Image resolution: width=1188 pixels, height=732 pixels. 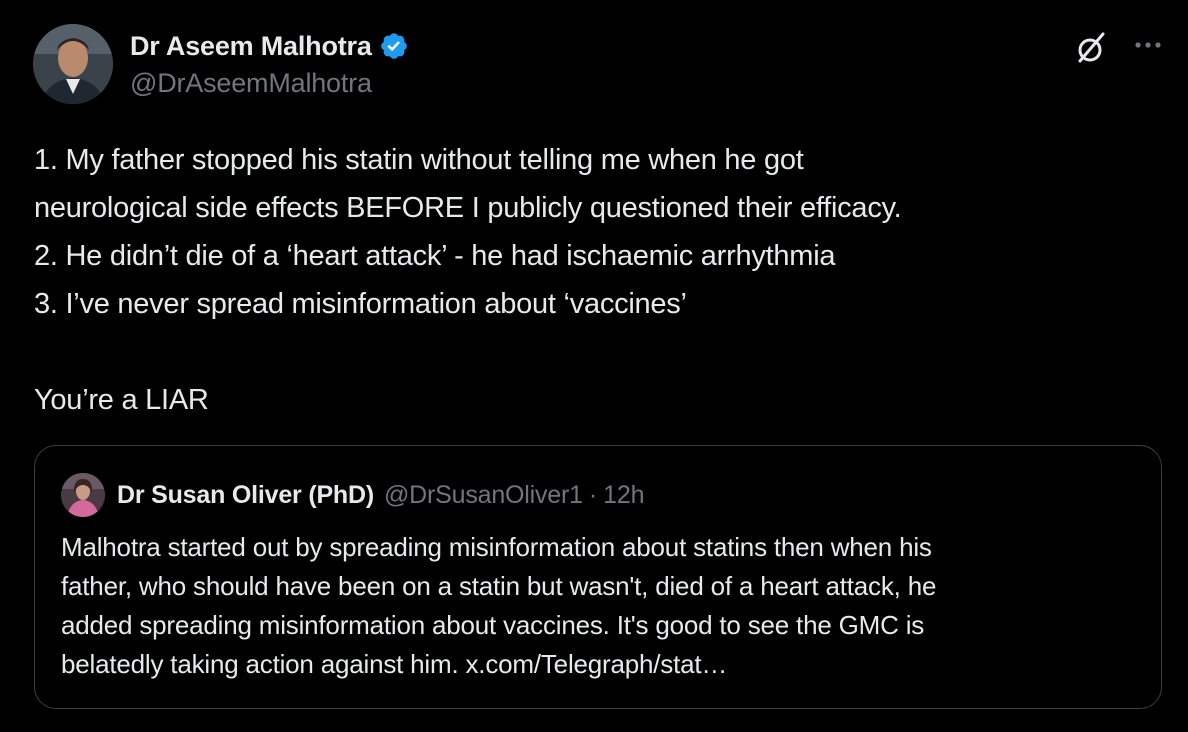 I want to click on tweet-body-line: You’re a LIAR, so click(x=121, y=400).